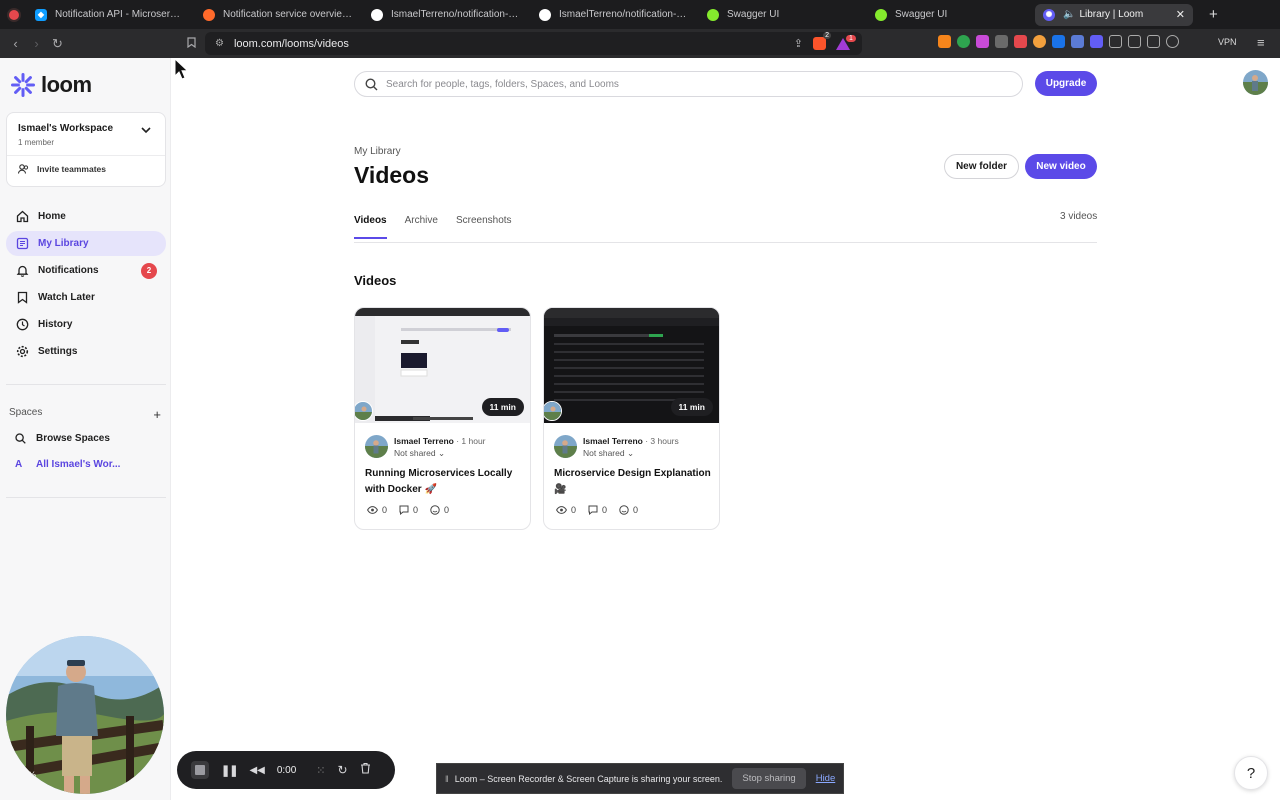 Image resolution: width=1280 pixels, height=800 pixels. I want to click on browser-menu-icon: ≡, so click(1261, 42).